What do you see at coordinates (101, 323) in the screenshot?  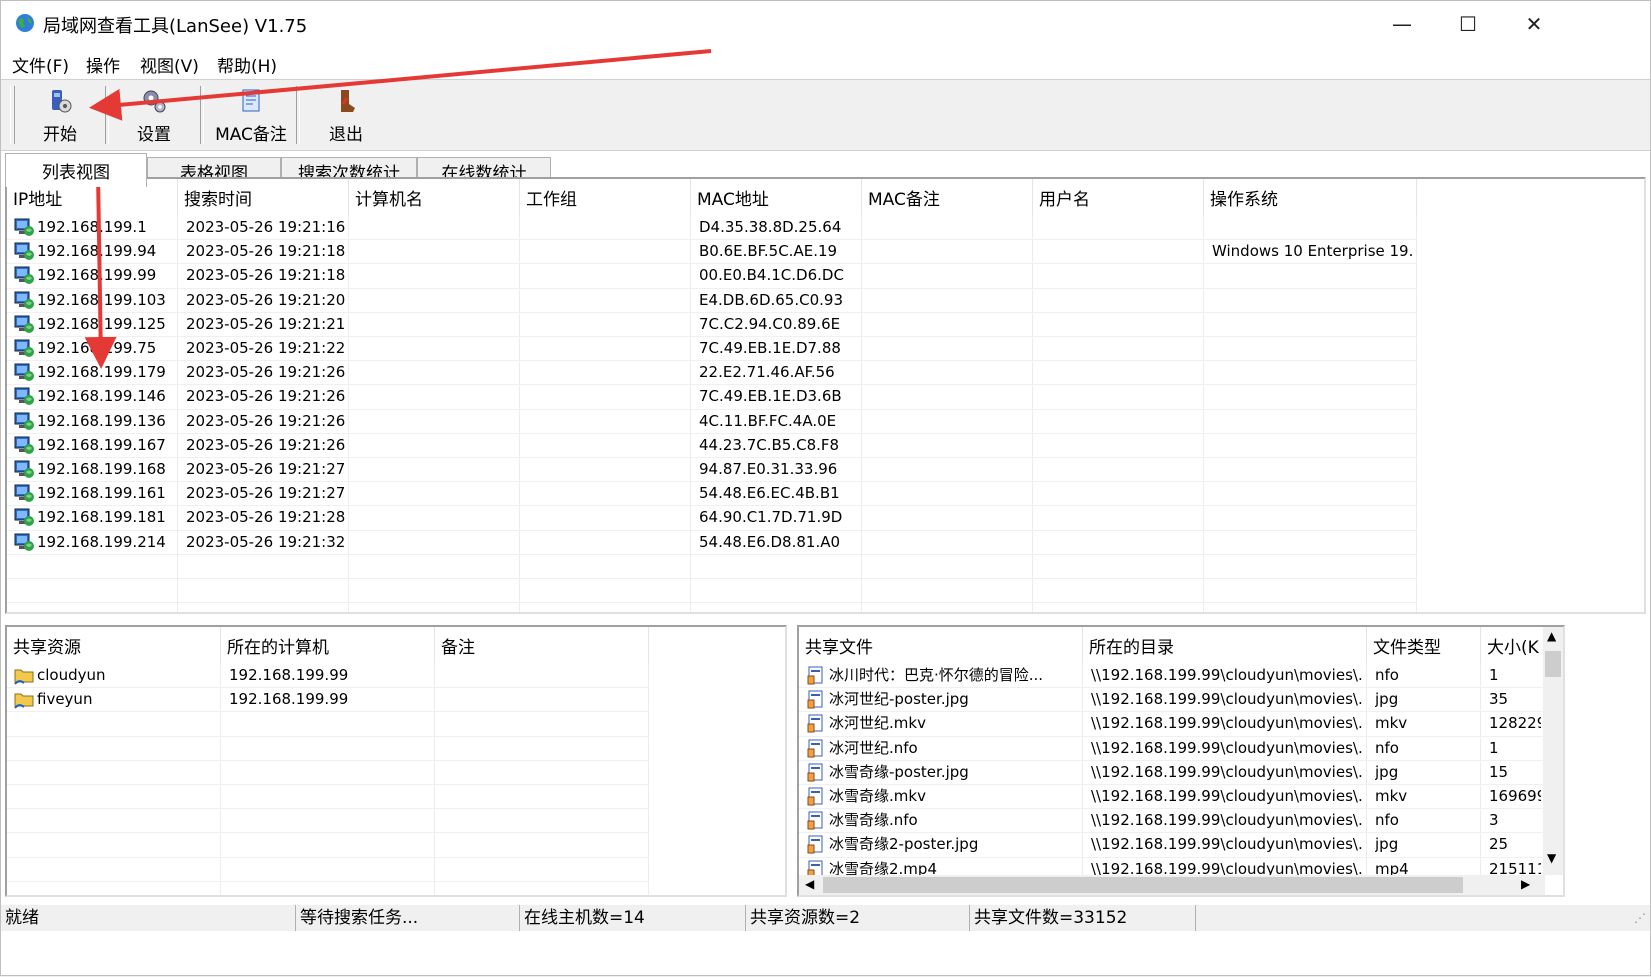 I see `cell-ip: 192.168.199.125` at bounding box center [101, 323].